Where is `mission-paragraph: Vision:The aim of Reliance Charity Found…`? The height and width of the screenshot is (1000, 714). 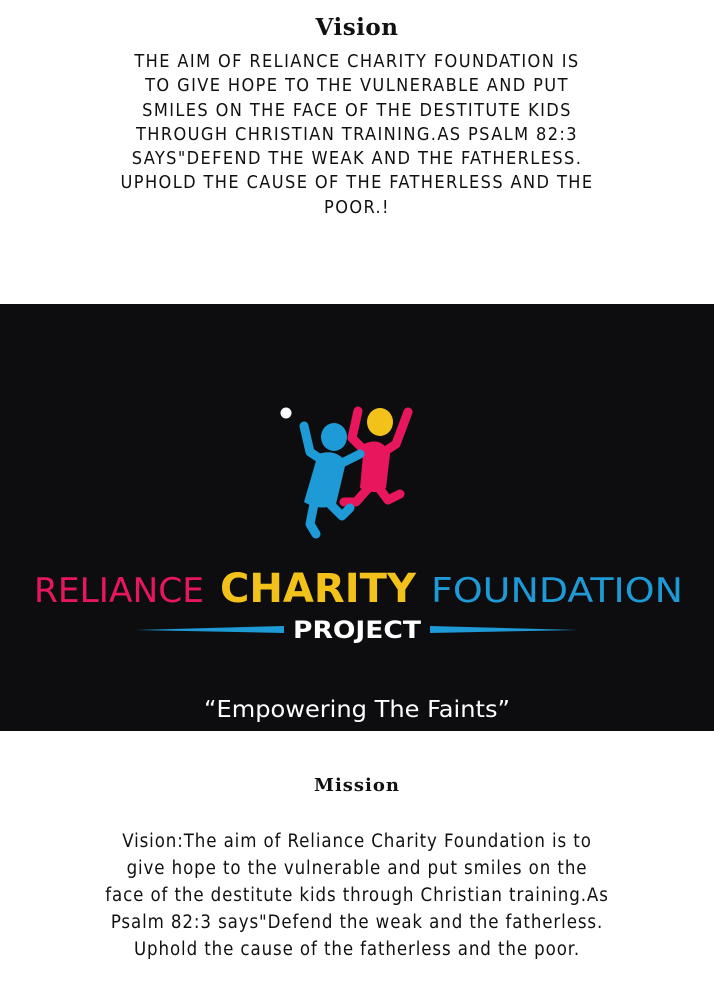
mission-paragraph: Vision:The aim of Reliance Charity Found… is located at coordinates (357, 895).